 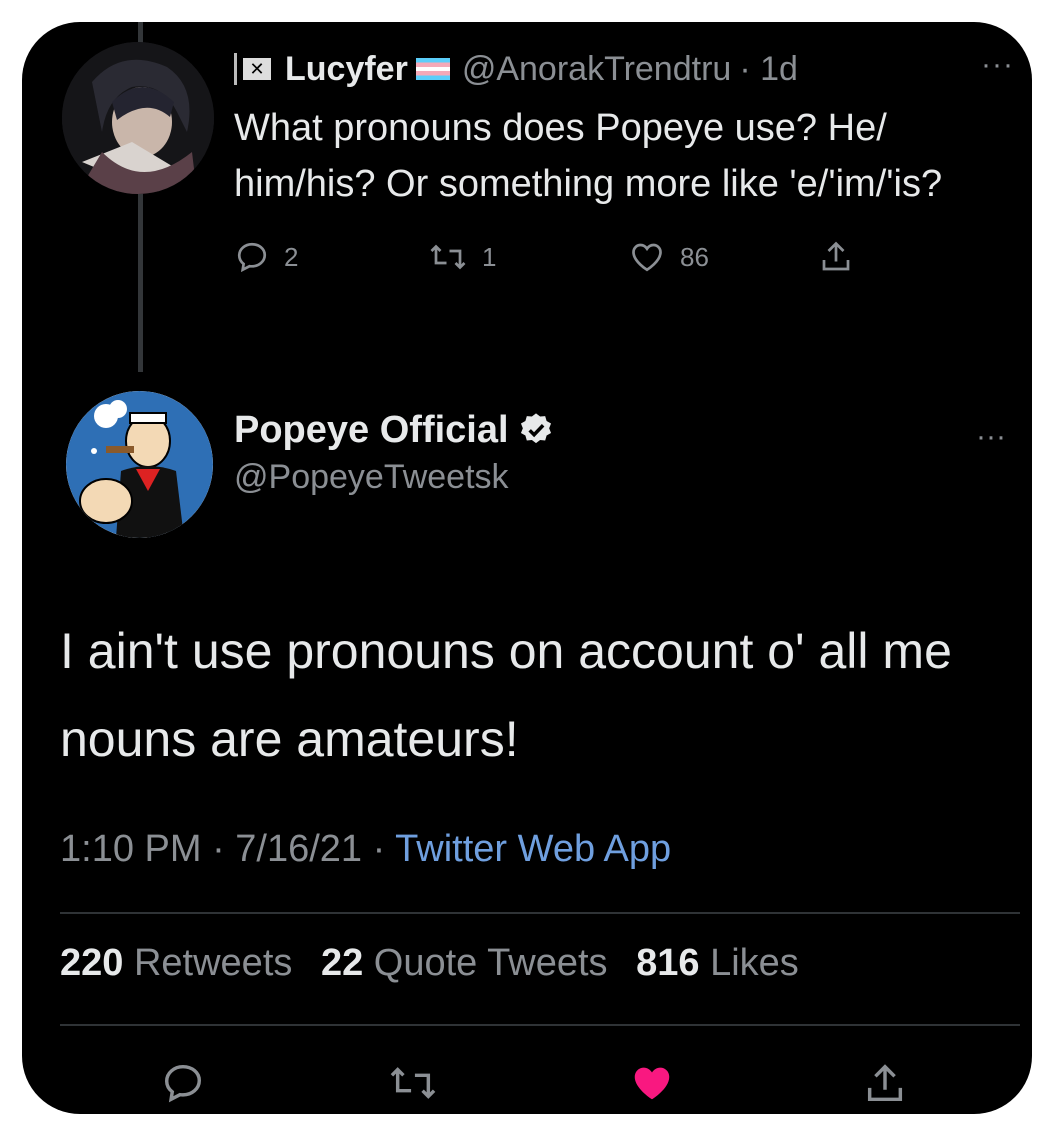 I want to click on main-author-name: Popeye Official, so click(x=371, y=430).